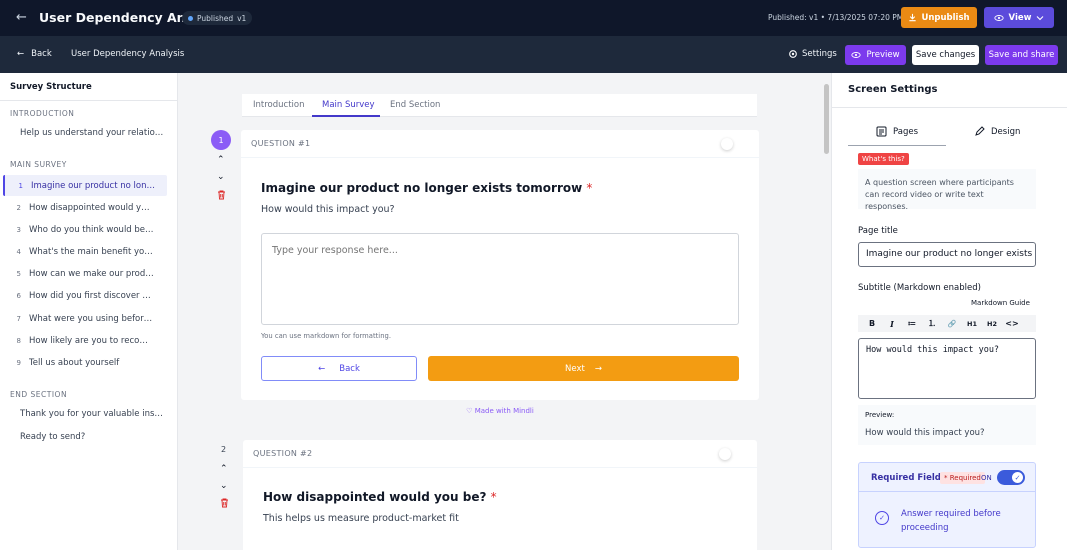 The image size is (1067, 550). Describe the element at coordinates (349, 368) in the screenshot. I see `back-button-label: Back` at that location.